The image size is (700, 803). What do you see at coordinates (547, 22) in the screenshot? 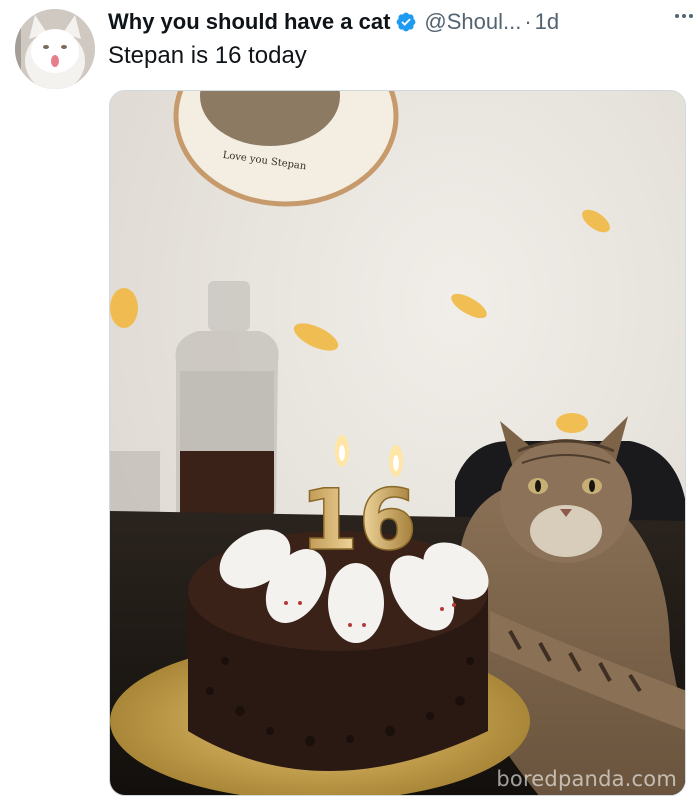
I see `timestamp: 1d` at bounding box center [547, 22].